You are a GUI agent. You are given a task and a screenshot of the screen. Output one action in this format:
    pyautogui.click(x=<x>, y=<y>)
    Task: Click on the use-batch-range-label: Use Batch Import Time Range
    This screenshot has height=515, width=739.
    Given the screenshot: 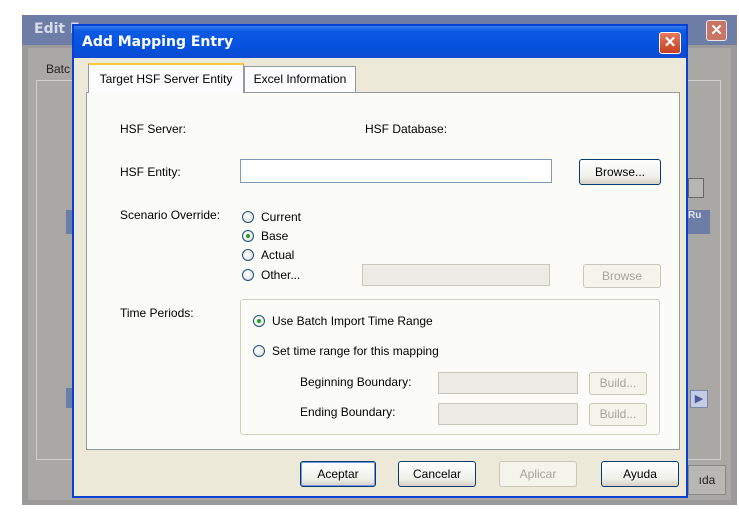 What is the action you would take?
    pyautogui.click(x=352, y=321)
    